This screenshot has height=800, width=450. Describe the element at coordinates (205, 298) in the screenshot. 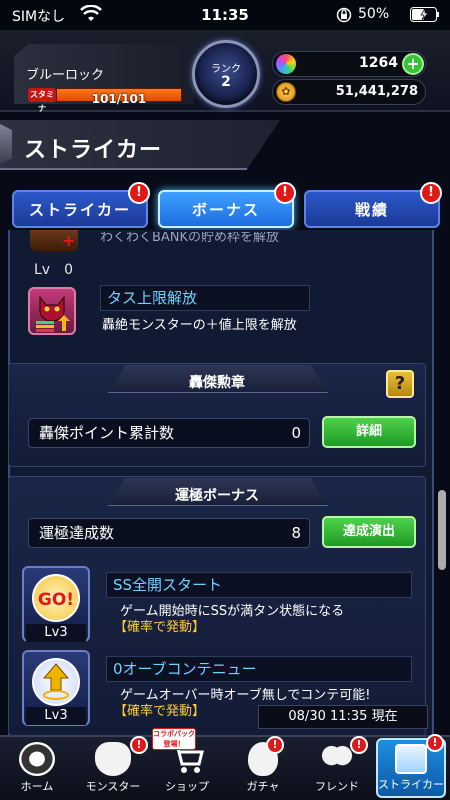

I see `tas-name: タス上限解放` at that location.